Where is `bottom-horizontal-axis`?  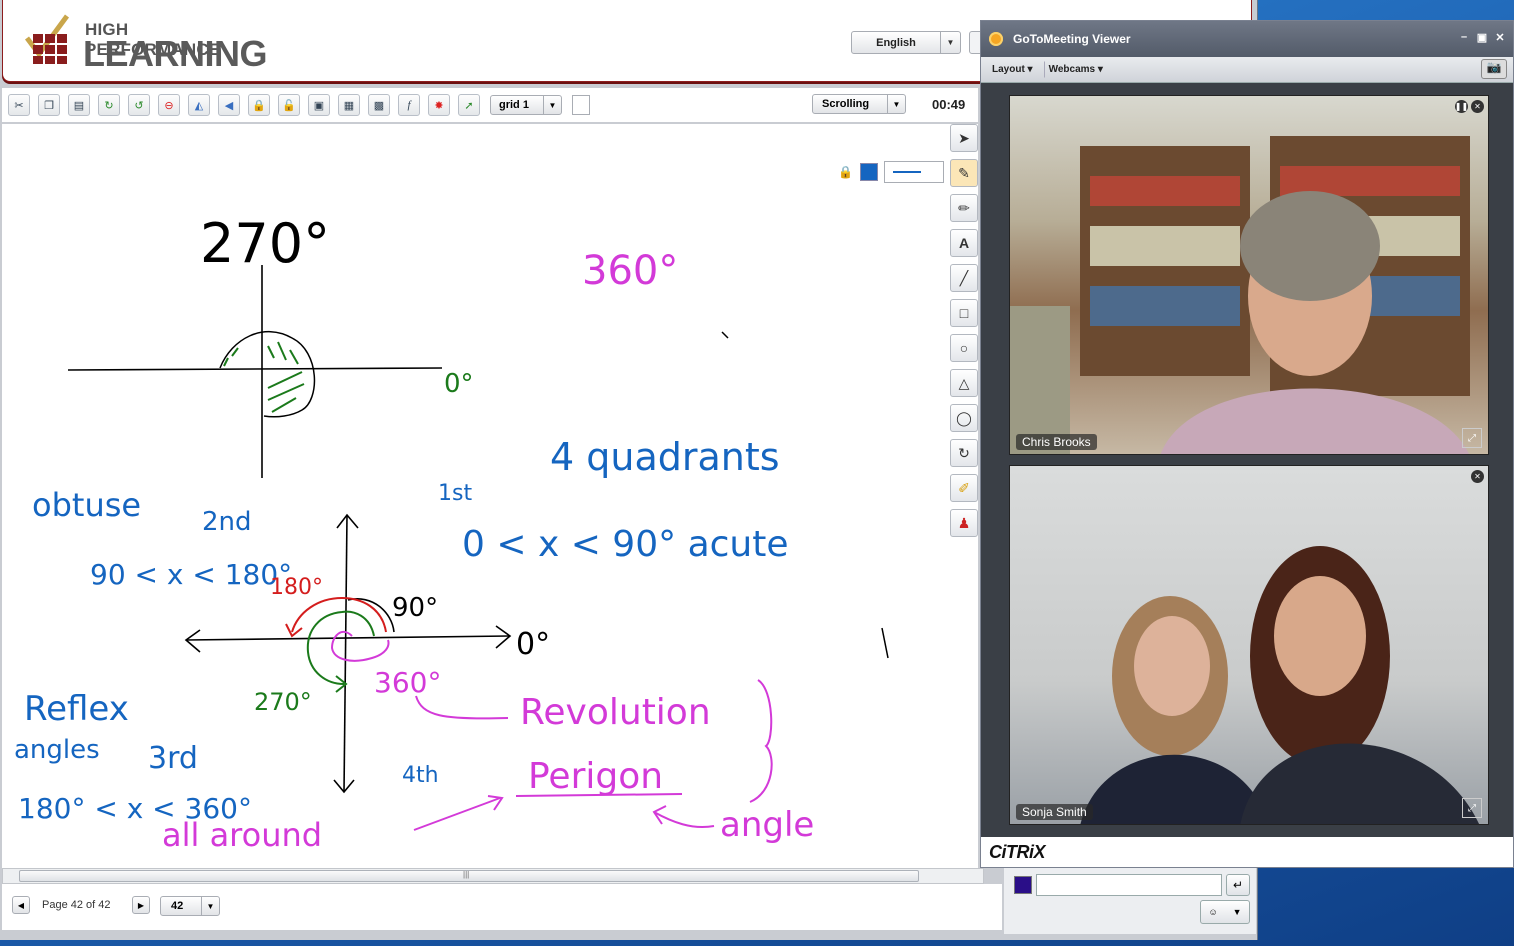 bottom-horizontal-axis is located at coordinates (348, 638).